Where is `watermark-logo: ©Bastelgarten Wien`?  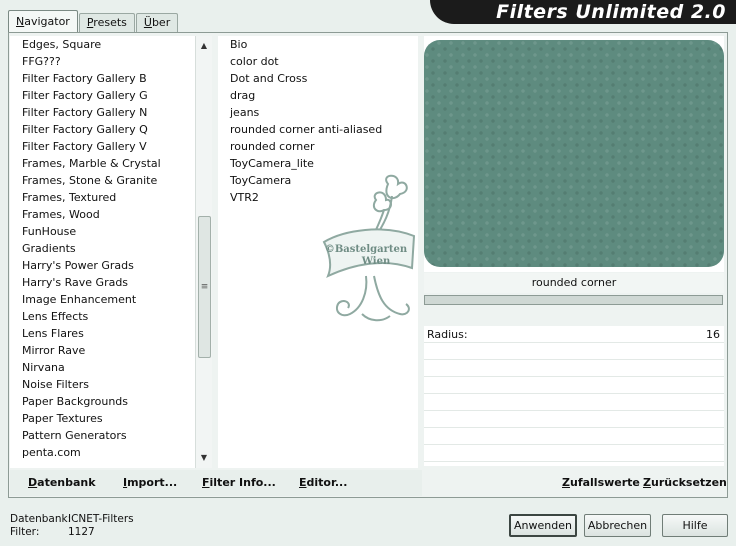 watermark-logo: ©Bastelgarten Wien is located at coordinates (369, 248).